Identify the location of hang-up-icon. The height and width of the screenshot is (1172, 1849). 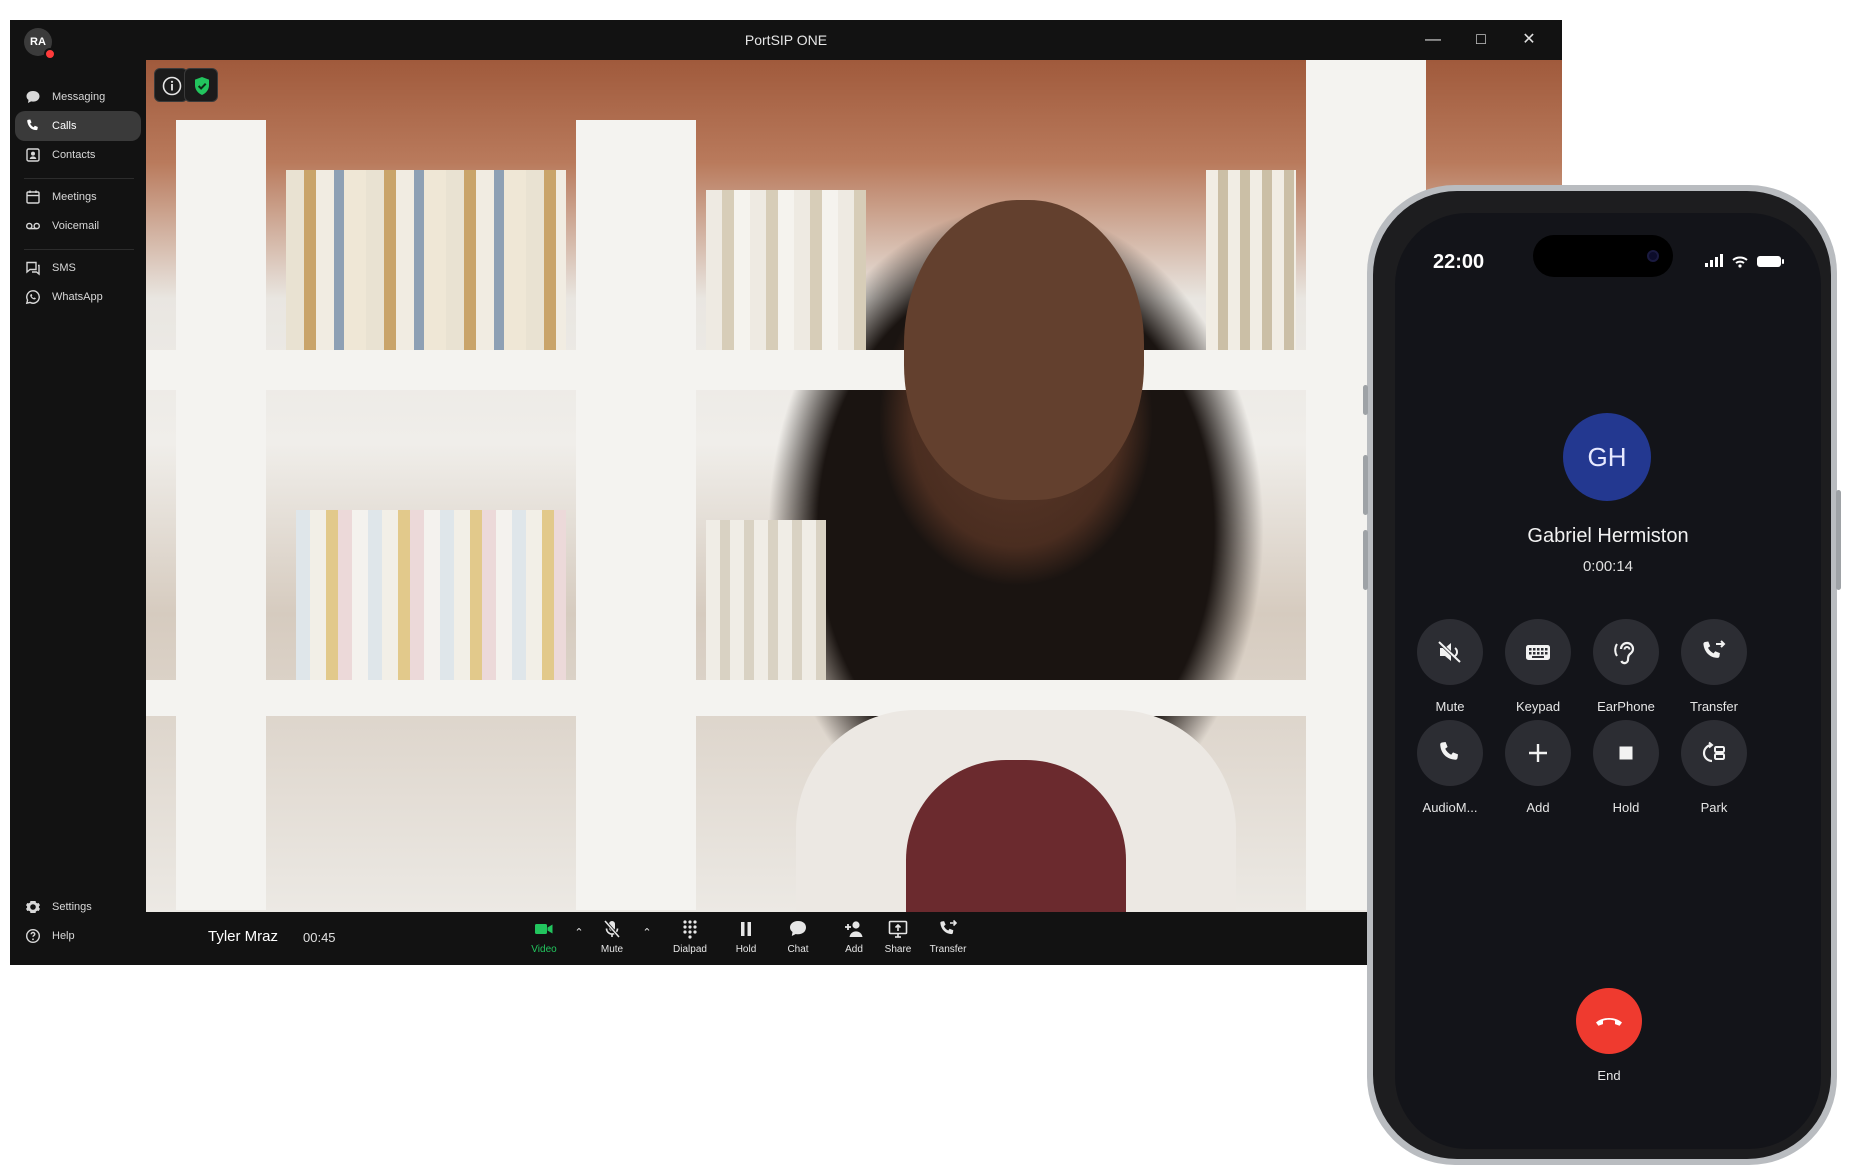
(1609, 1022).